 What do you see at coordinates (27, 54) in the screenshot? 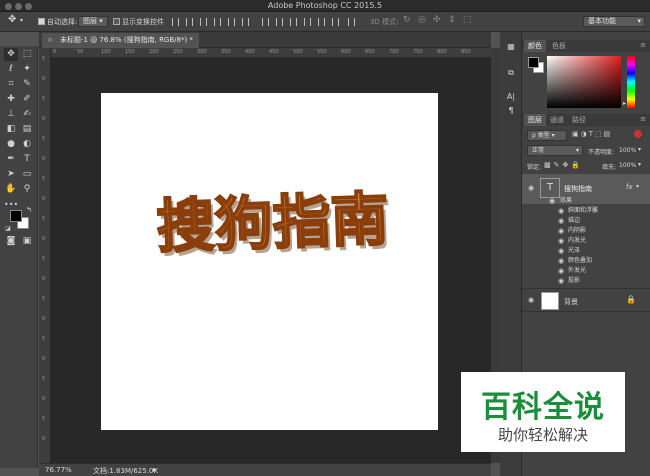
I see `marquee-tool-icon: ⬚` at bounding box center [27, 54].